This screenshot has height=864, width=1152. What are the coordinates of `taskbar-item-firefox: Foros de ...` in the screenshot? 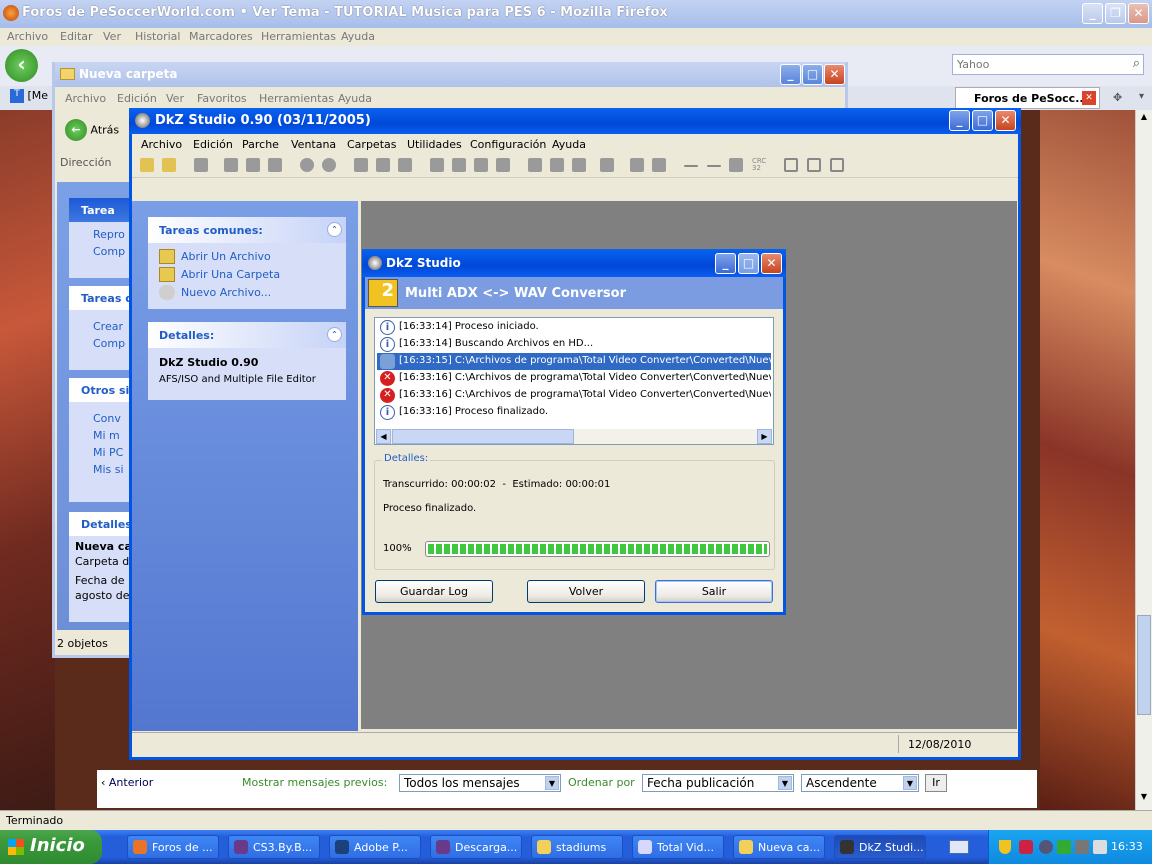 It's located at (173, 847).